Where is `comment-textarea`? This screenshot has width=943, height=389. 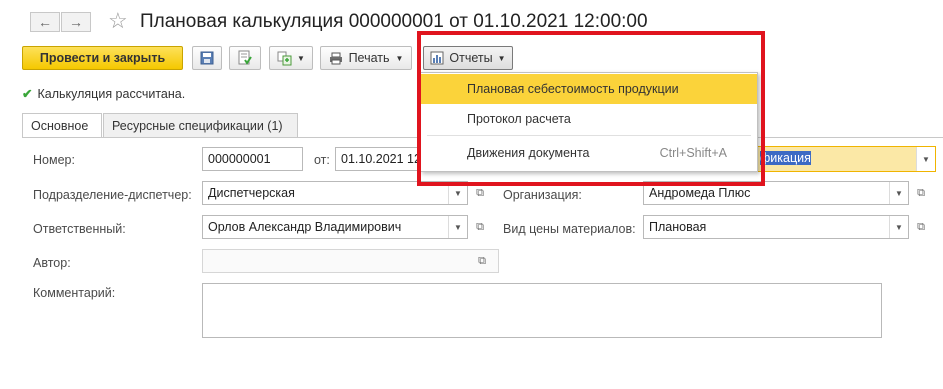
comment-textarea is located at coordinates (542, 310).